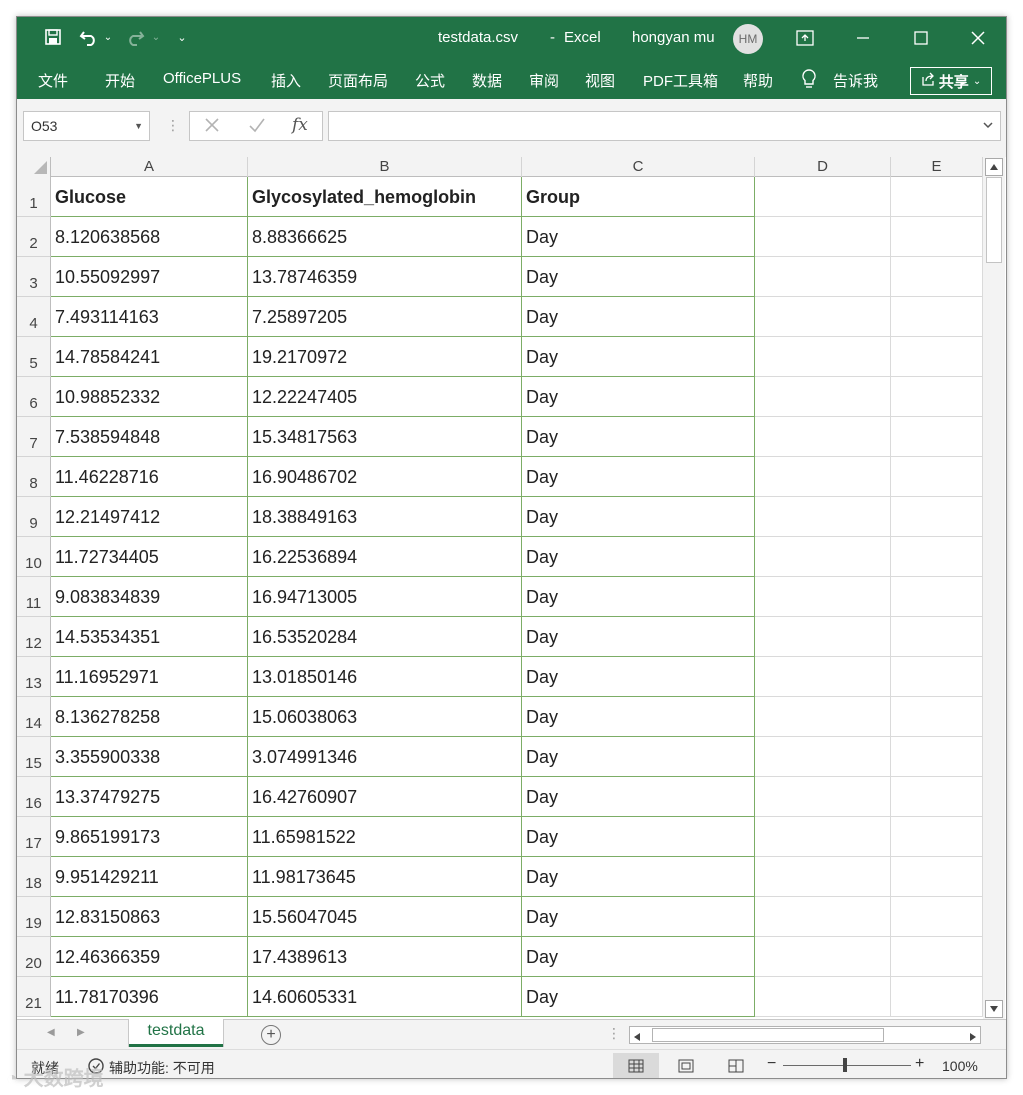 The height and width of the screenshot is (1095, 1023). I want to click on cell-a: 12.21497412, so click(149, 517).